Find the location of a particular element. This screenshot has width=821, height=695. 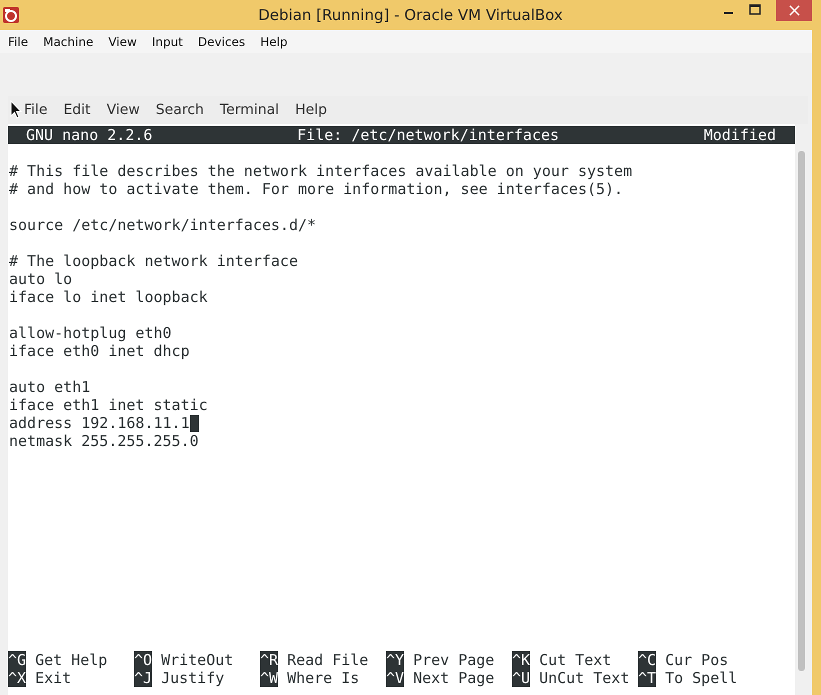

shortcut-key: ^W is located at coordinates (269, 678).